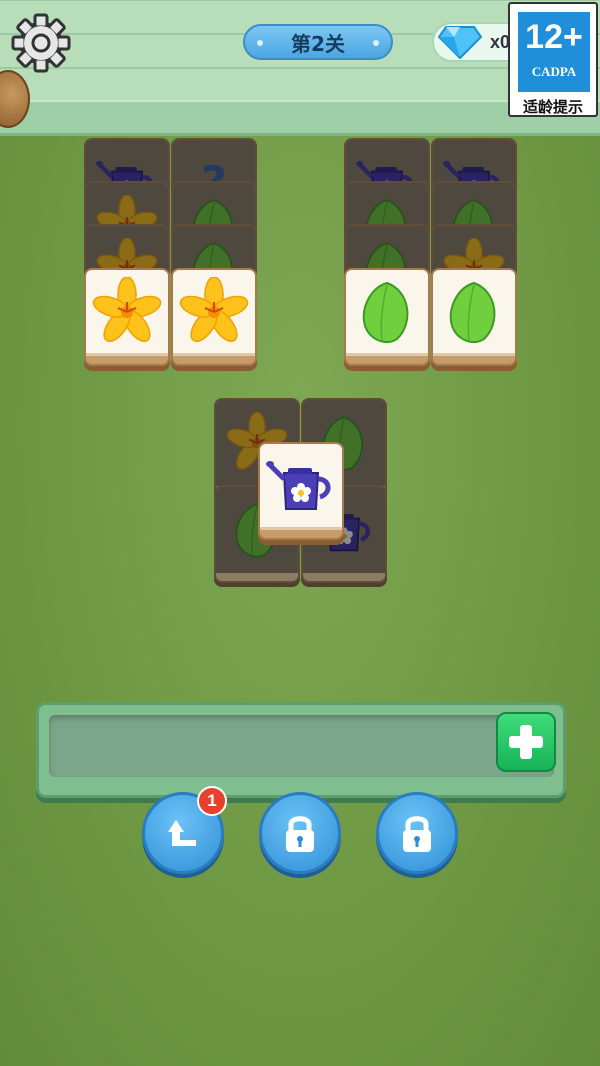 The width and height of the screenshot is (600, 1066). I want to click on plus-icon, so click(526, 742).